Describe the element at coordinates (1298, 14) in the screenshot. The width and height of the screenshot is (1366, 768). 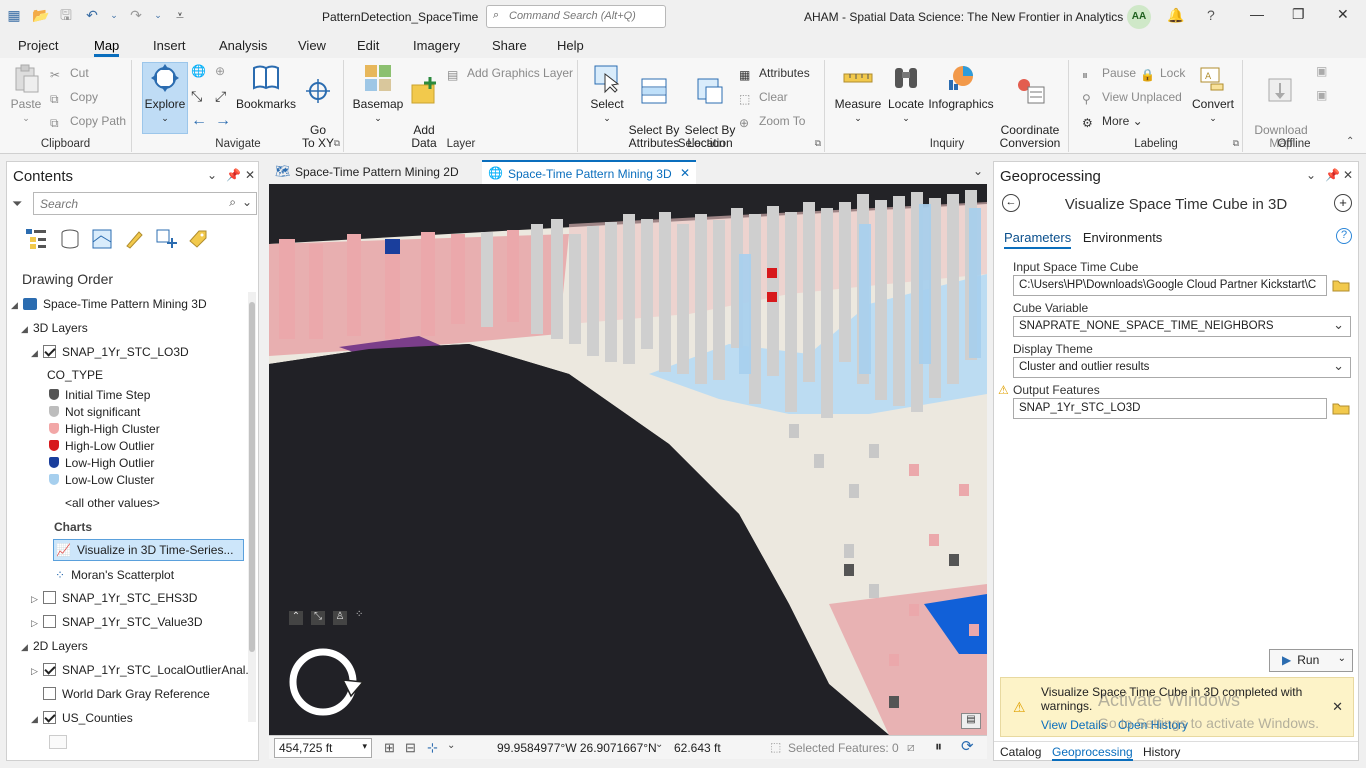
I see `restore-icon: ❐` at that location.